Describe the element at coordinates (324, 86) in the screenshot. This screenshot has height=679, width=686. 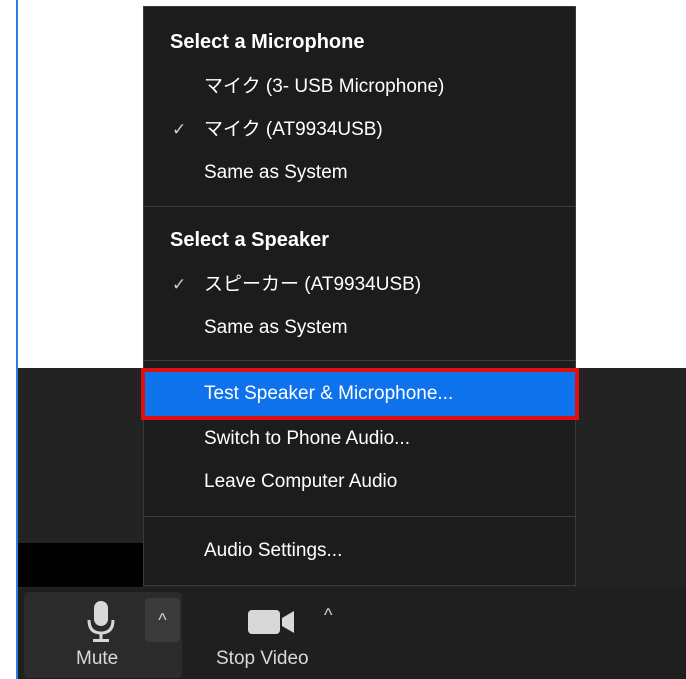
I see `microphone-option-label: マイク (3- USB Microphone)` at that location.